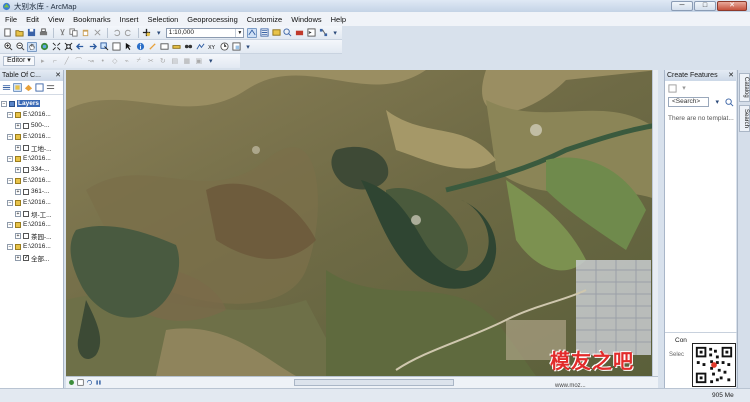  I want to click on menu-bookmarks: Bookmarks, so click(92, 19).